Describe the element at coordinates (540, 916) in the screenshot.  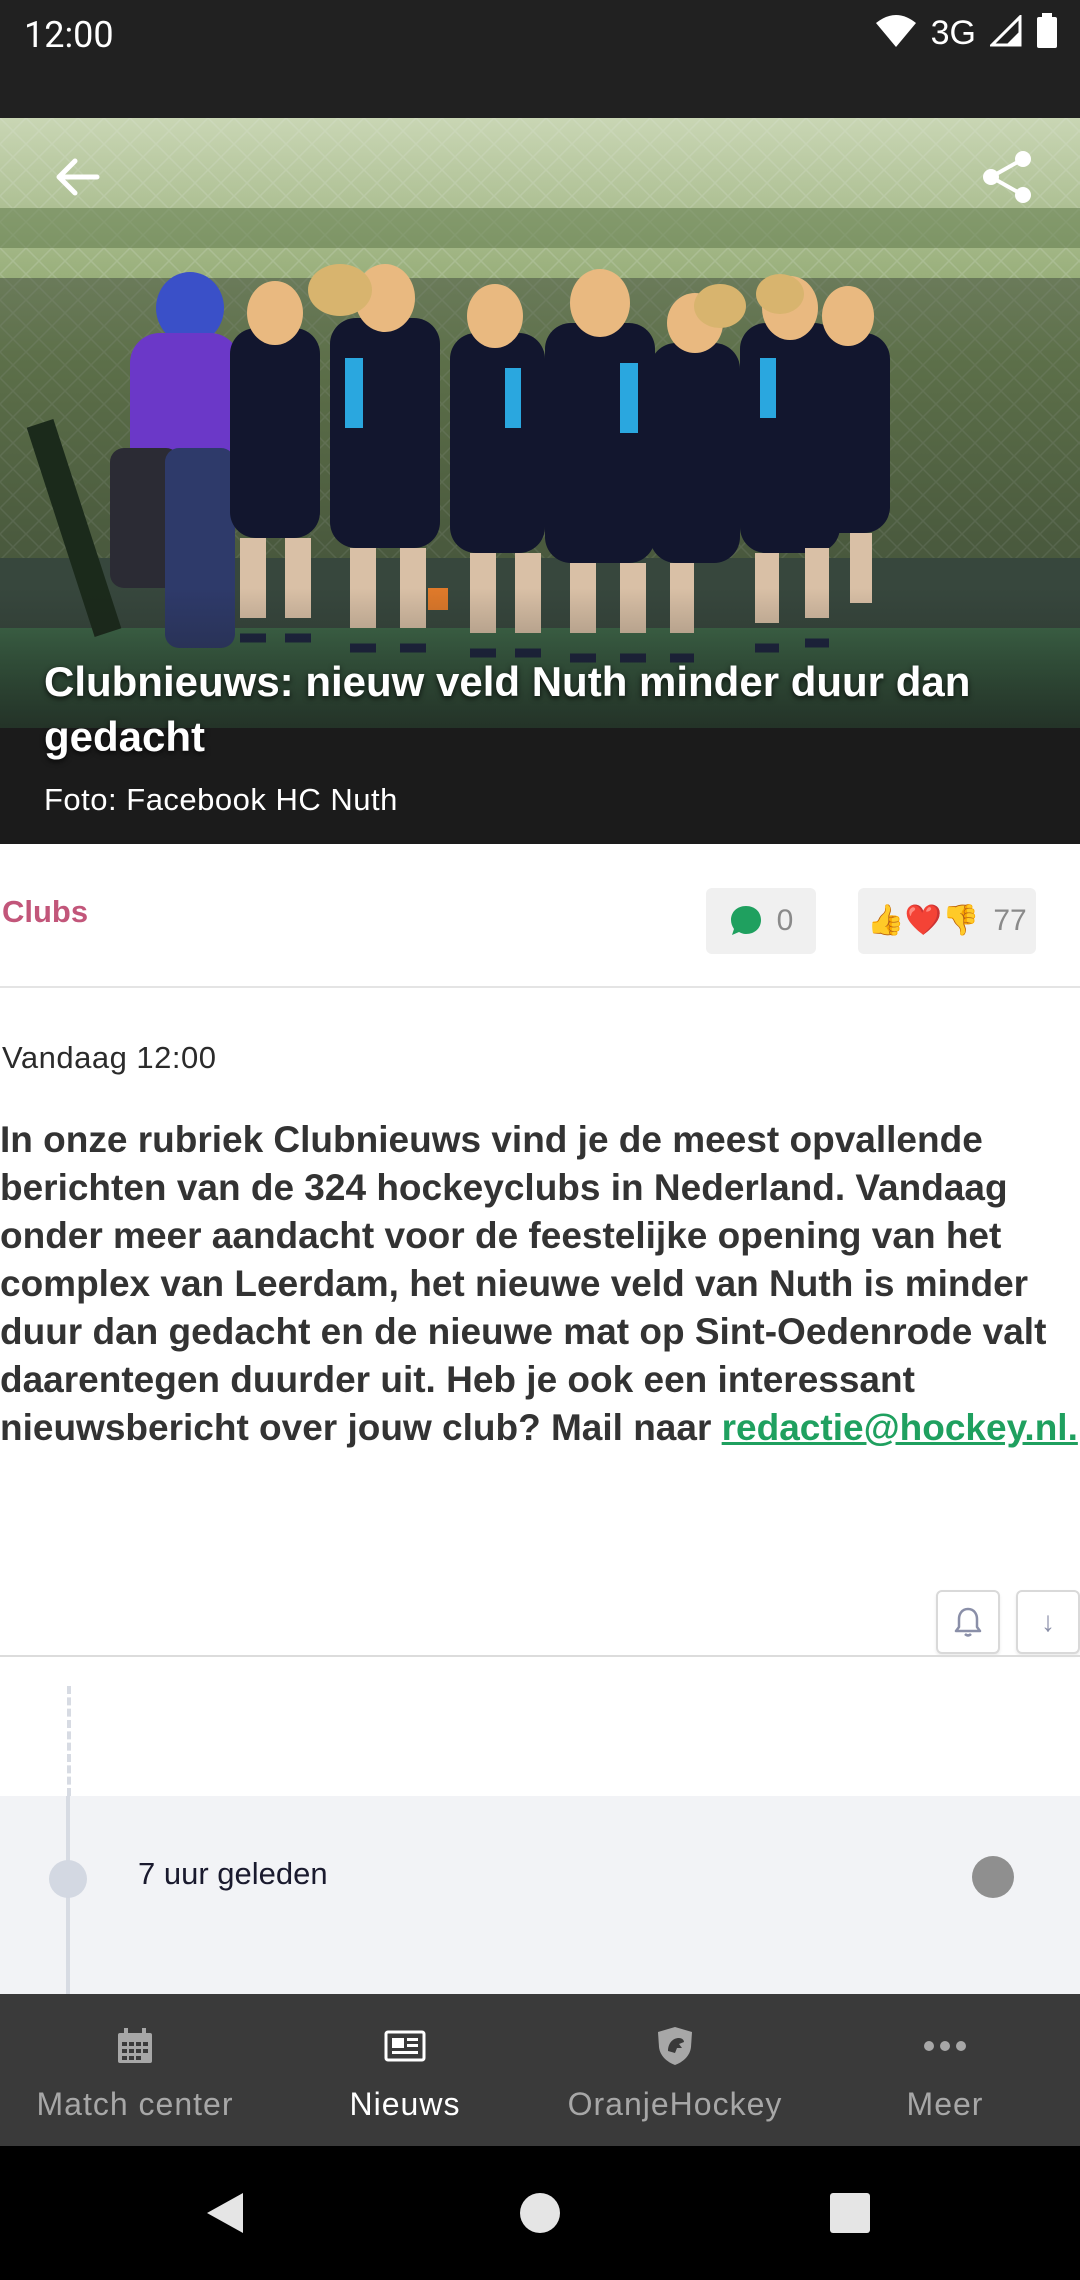
I see `article-meta-row: Clubs 0 👍❤️👎 77` at that location.